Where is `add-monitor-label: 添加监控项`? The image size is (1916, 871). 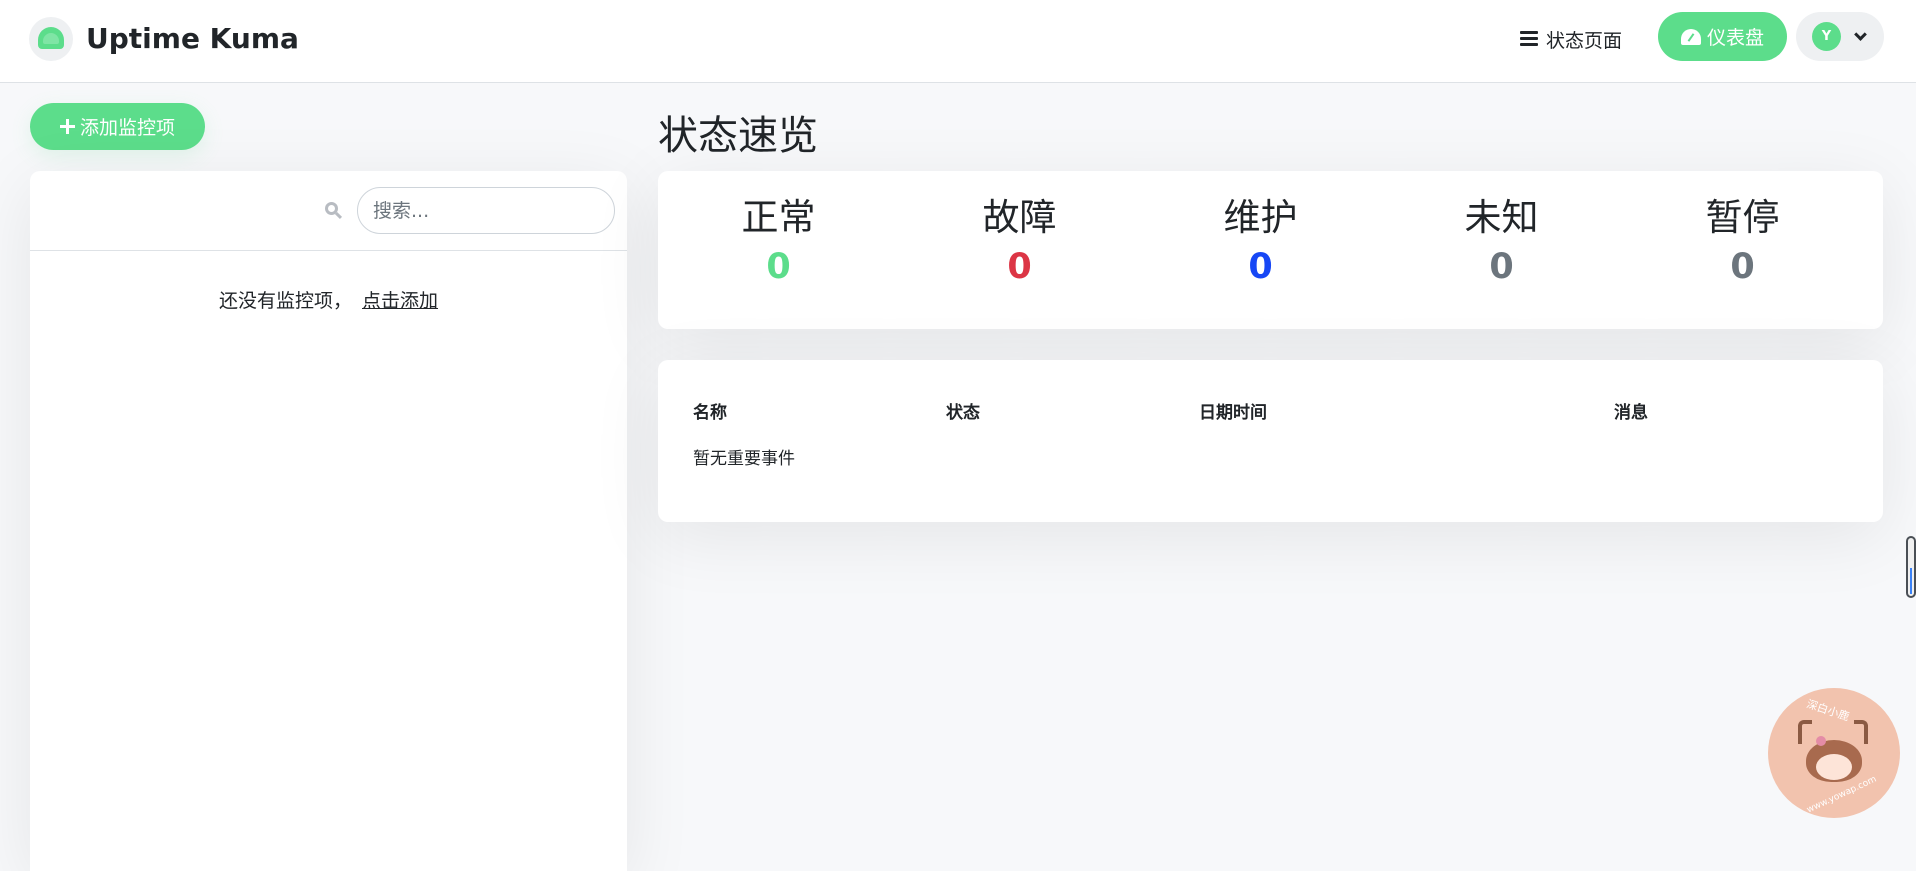
add-monitor-label: 添加监控项 is located at coordinates (127, 128).